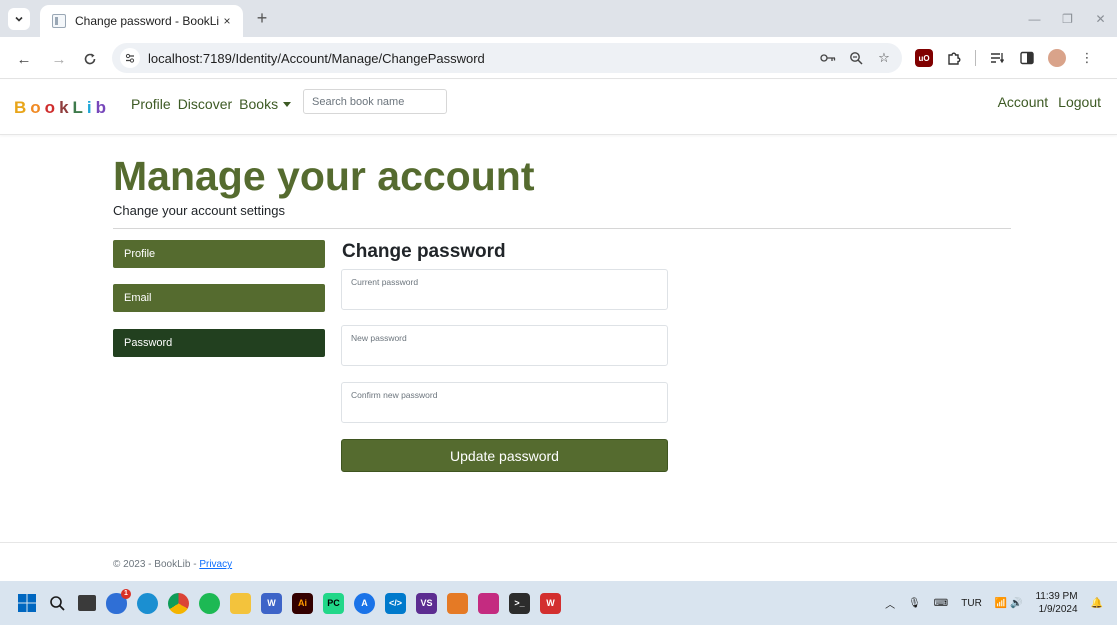  What do you see at coordinates (151, 104) in the screenshot?
I see `nav-link-profile: Profile` at bounding box center [151, 104].